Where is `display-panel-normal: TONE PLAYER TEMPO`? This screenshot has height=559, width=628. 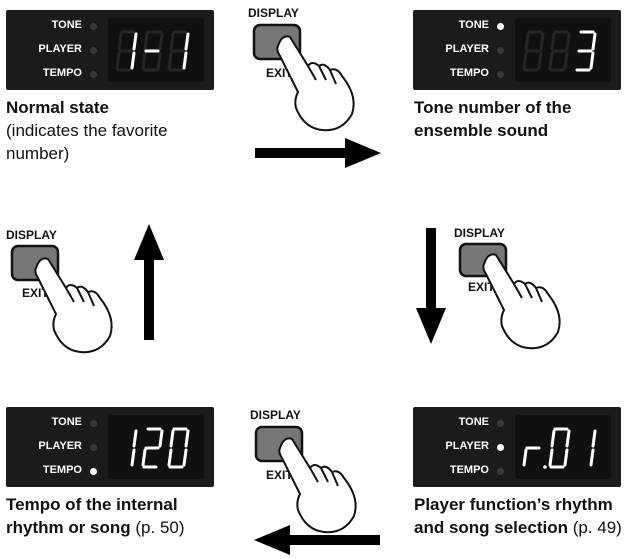 display-panel-normal: TONE PLAYER TEMPO is located at coordinates (110, 50).